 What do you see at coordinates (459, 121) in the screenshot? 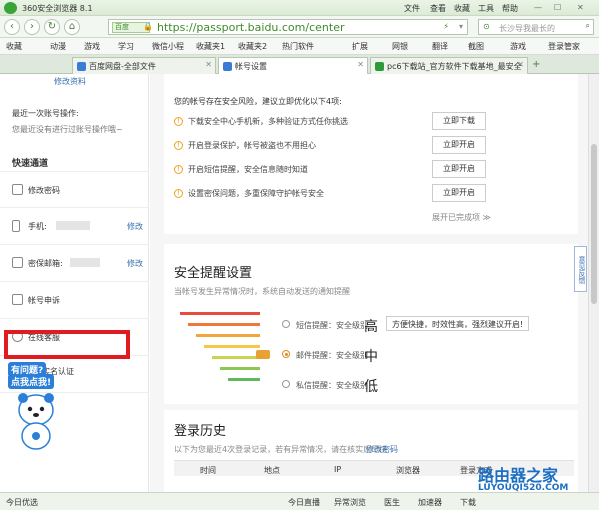
I see `download-now-button: 立即下载` at bounding box center [459, 121].